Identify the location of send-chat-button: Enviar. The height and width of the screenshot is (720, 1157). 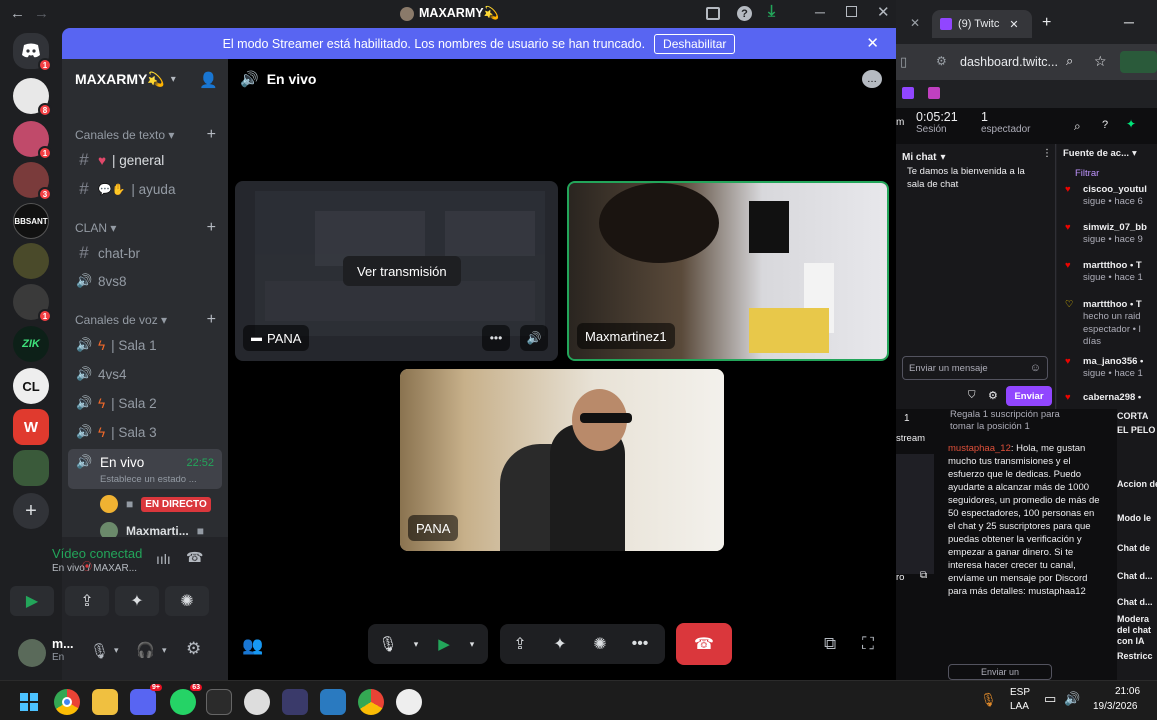
(1029, 396).